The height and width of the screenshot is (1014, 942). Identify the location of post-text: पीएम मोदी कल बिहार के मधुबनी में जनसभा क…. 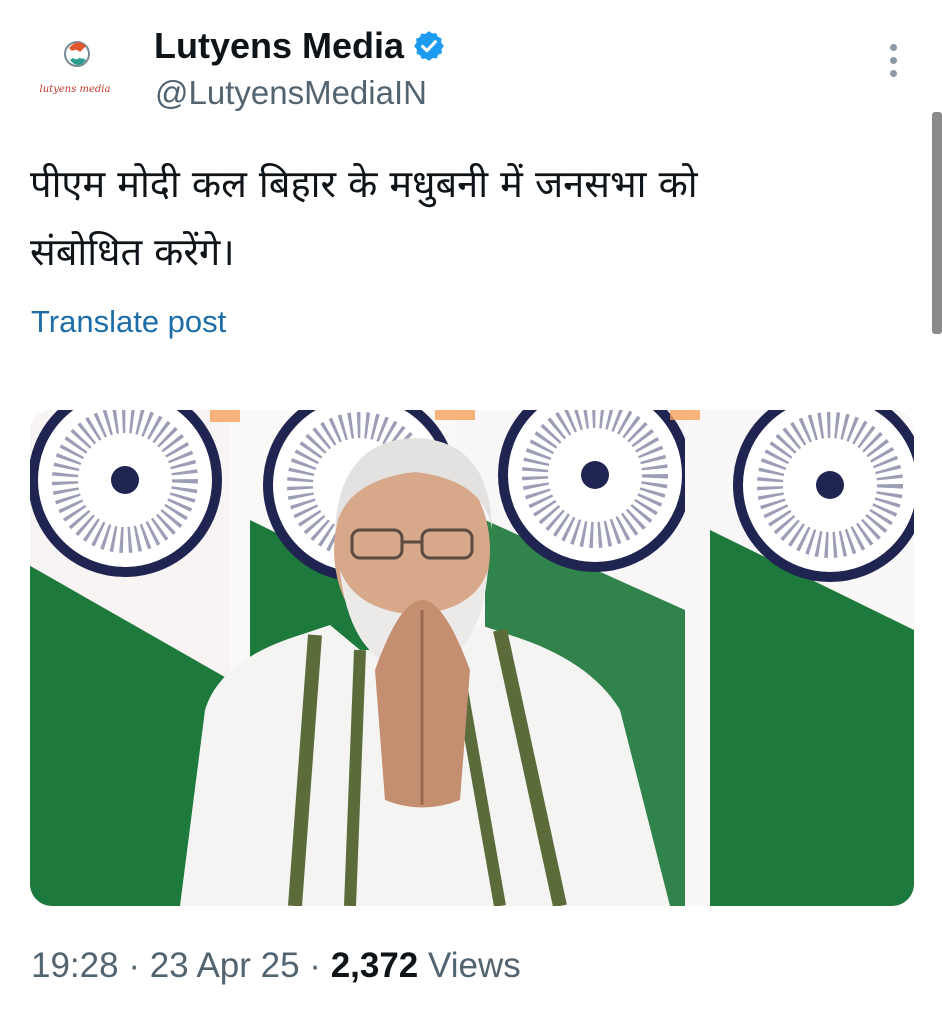
(364, 218).